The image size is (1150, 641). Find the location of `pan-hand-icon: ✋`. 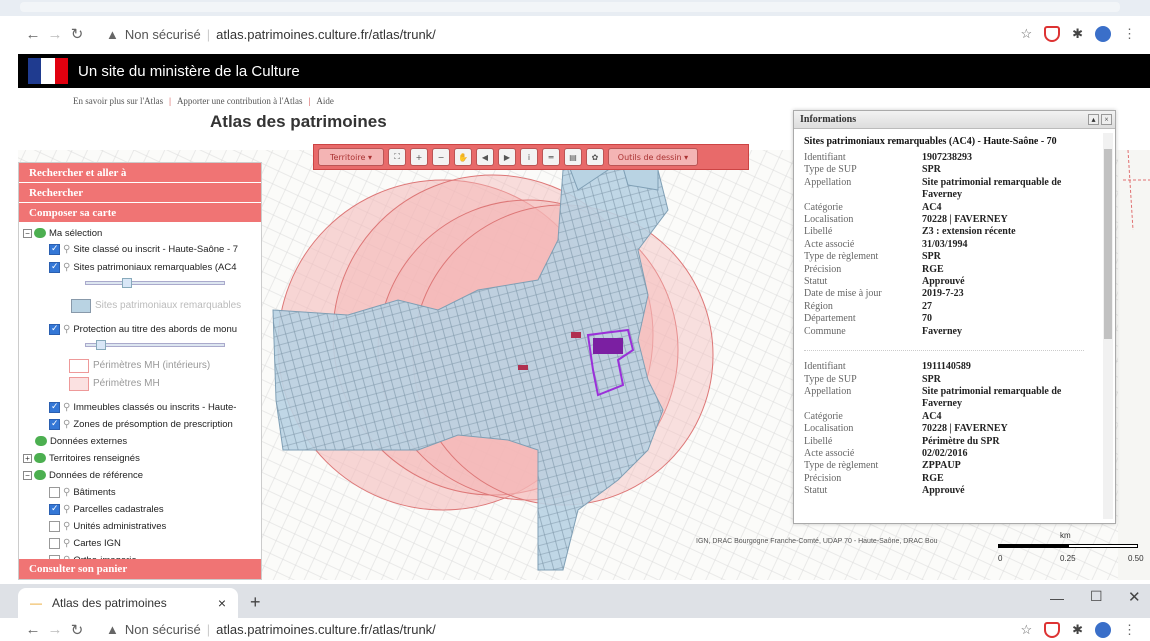

pan-hand-icon: ✋ is located at coordinates (463, 157).